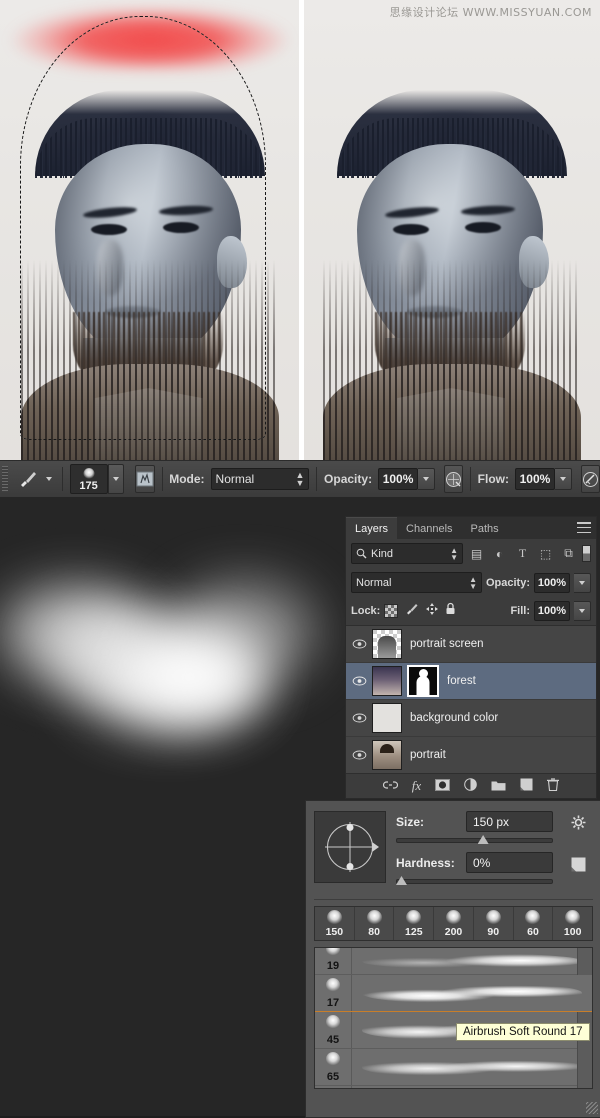 This screenshot has height=1118, width=600. What do you see at coordinates (432, 611) in the screenshot?
I see `lock-position-icon` at bounding box center [432, 611].